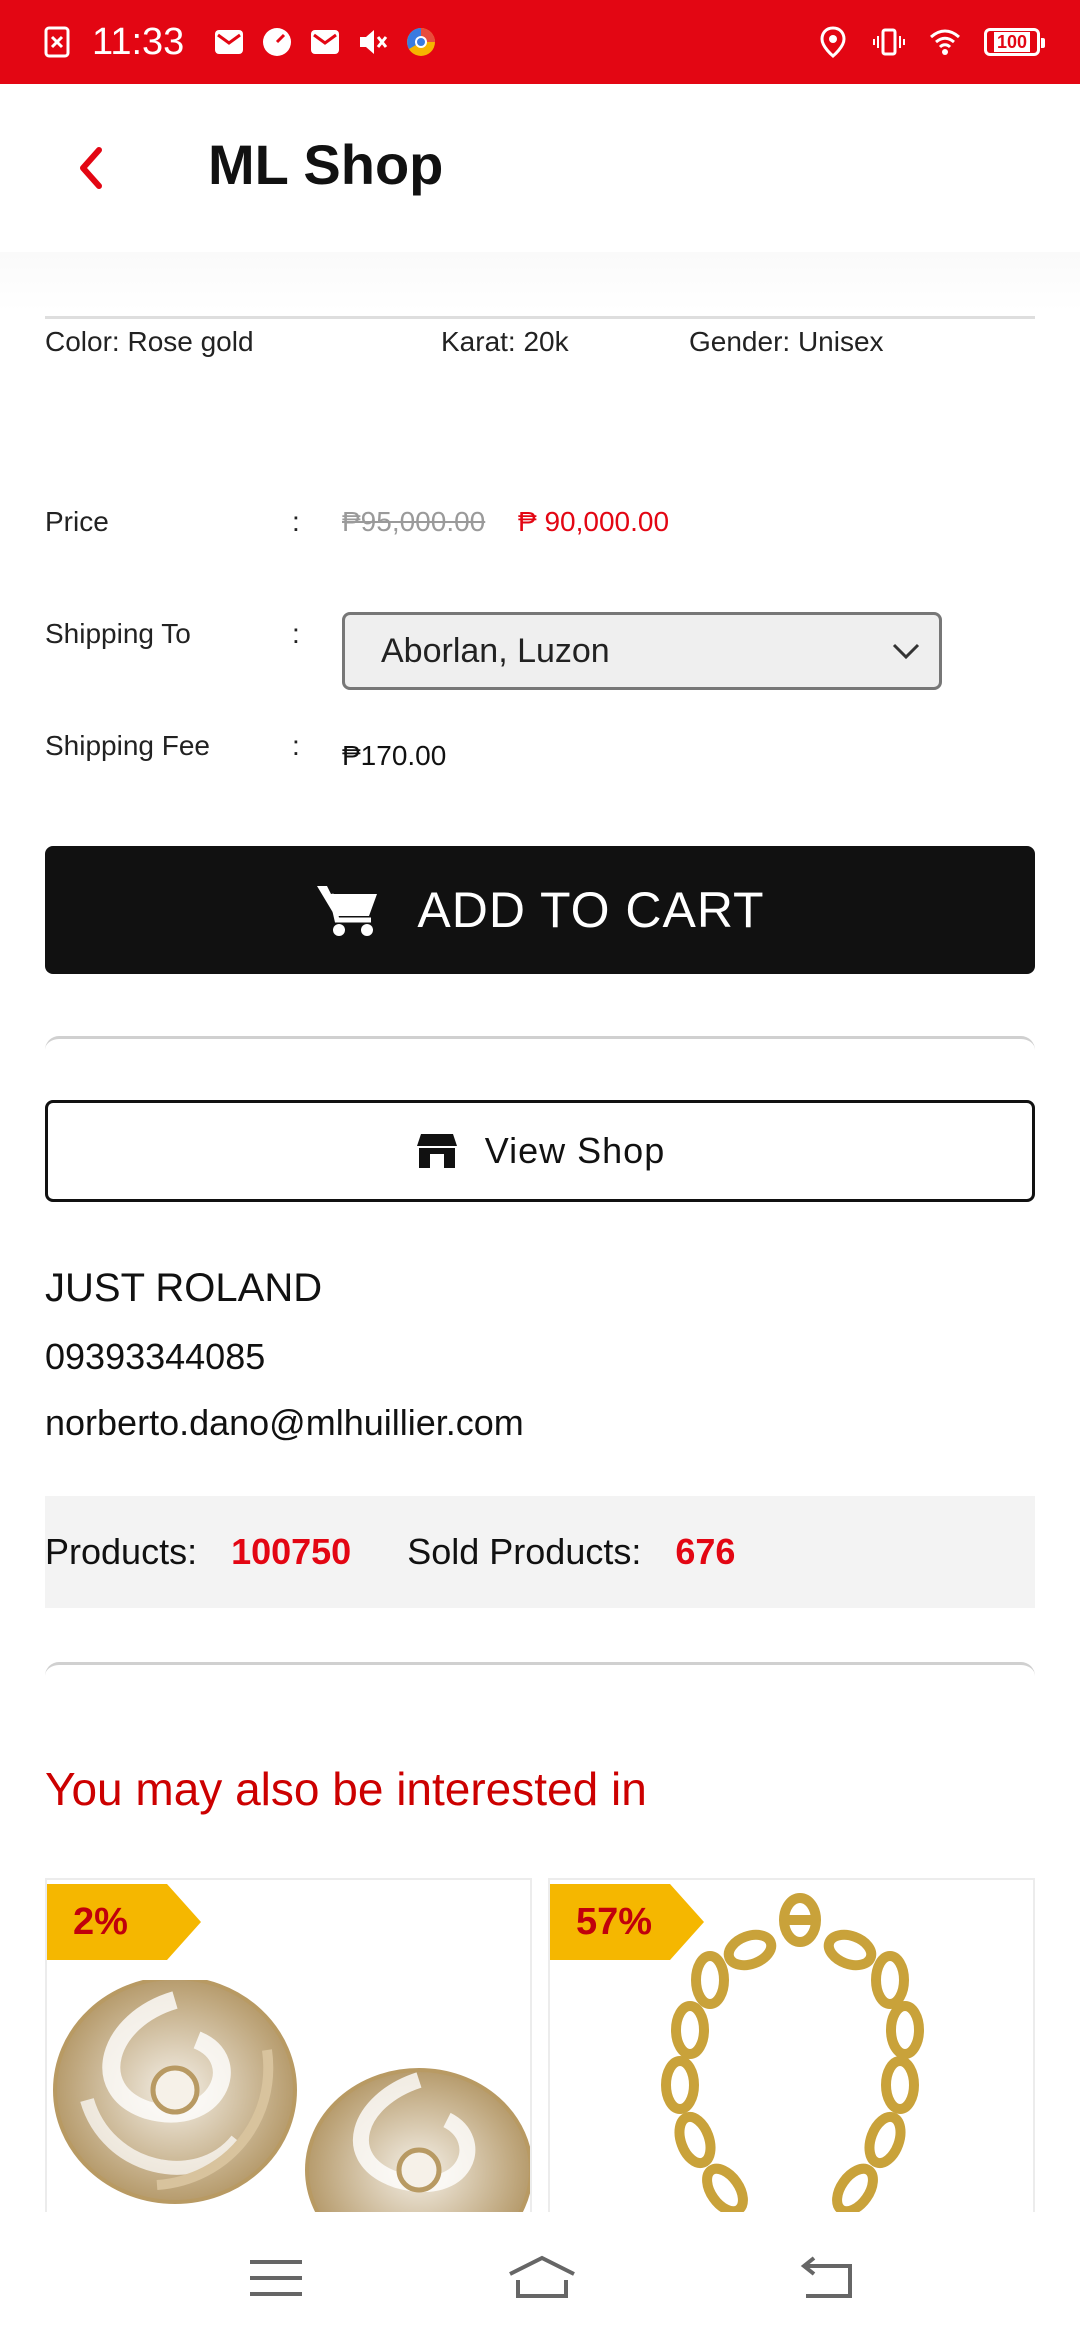  I want to click on cart-icon, so click(347, 911).